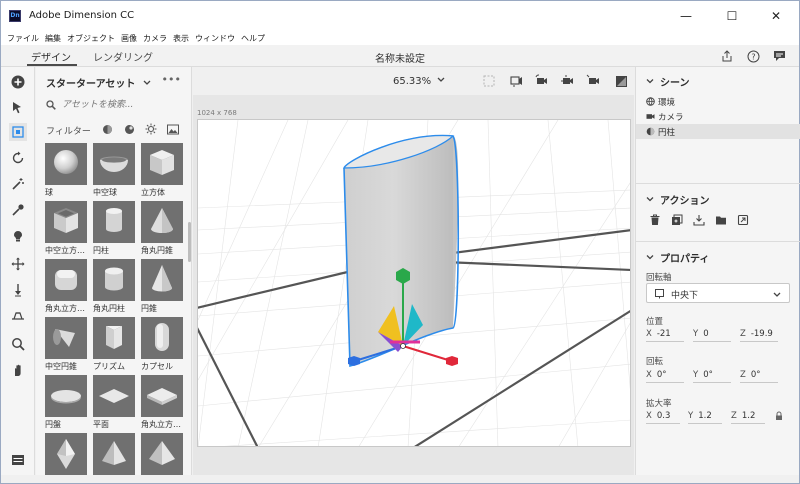  What do you see at coordinates (489, 81) in the screenshot?
I see `frame-icon` at bounding box center [489, 81].